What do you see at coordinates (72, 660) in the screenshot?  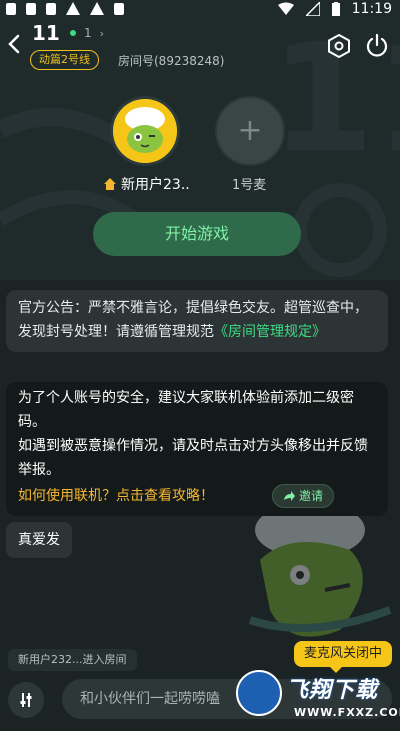 I see `system-message: 新用户232...进入房间` at bounding box center [72, 660].